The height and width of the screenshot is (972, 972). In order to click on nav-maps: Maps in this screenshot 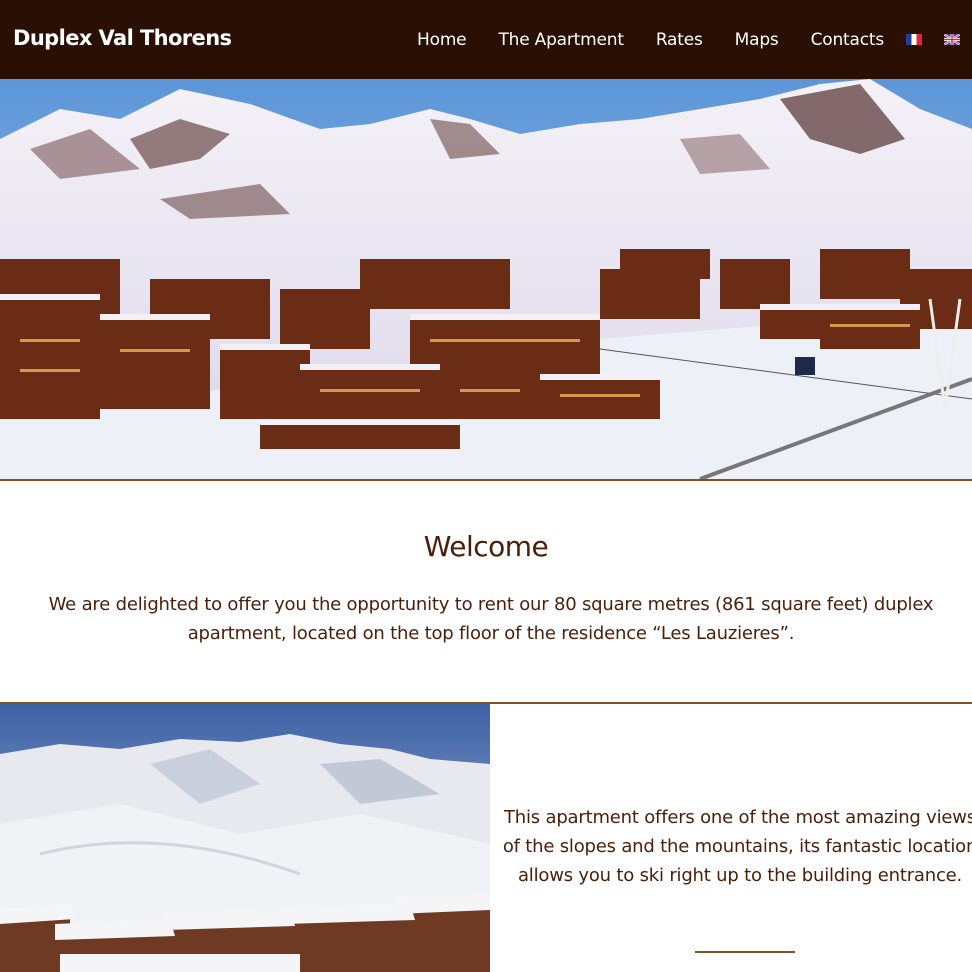, I will do `click(757, 40)`.